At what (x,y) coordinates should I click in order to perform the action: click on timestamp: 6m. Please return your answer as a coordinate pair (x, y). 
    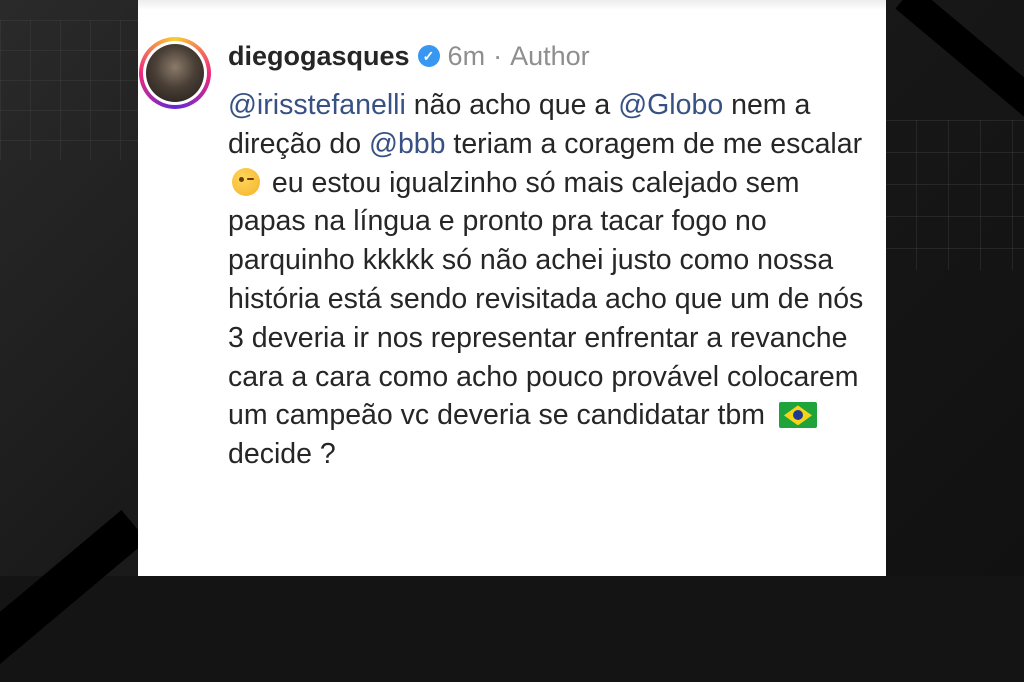
    Looking at the image, I should click on (466, 55).